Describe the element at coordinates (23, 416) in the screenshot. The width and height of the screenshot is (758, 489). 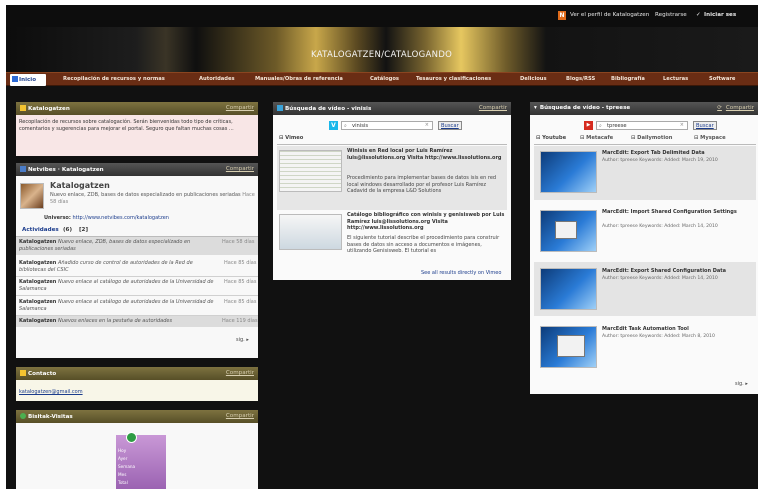
I see `counter-icon` at that location.